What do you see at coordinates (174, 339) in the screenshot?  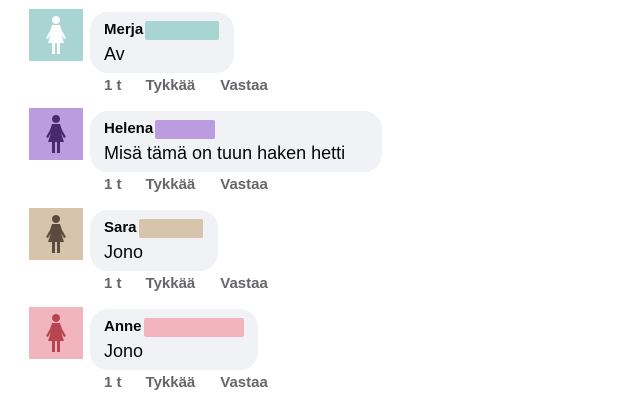 I see `comment-bubble: Anne Jono` at bounding box center [174, 339].